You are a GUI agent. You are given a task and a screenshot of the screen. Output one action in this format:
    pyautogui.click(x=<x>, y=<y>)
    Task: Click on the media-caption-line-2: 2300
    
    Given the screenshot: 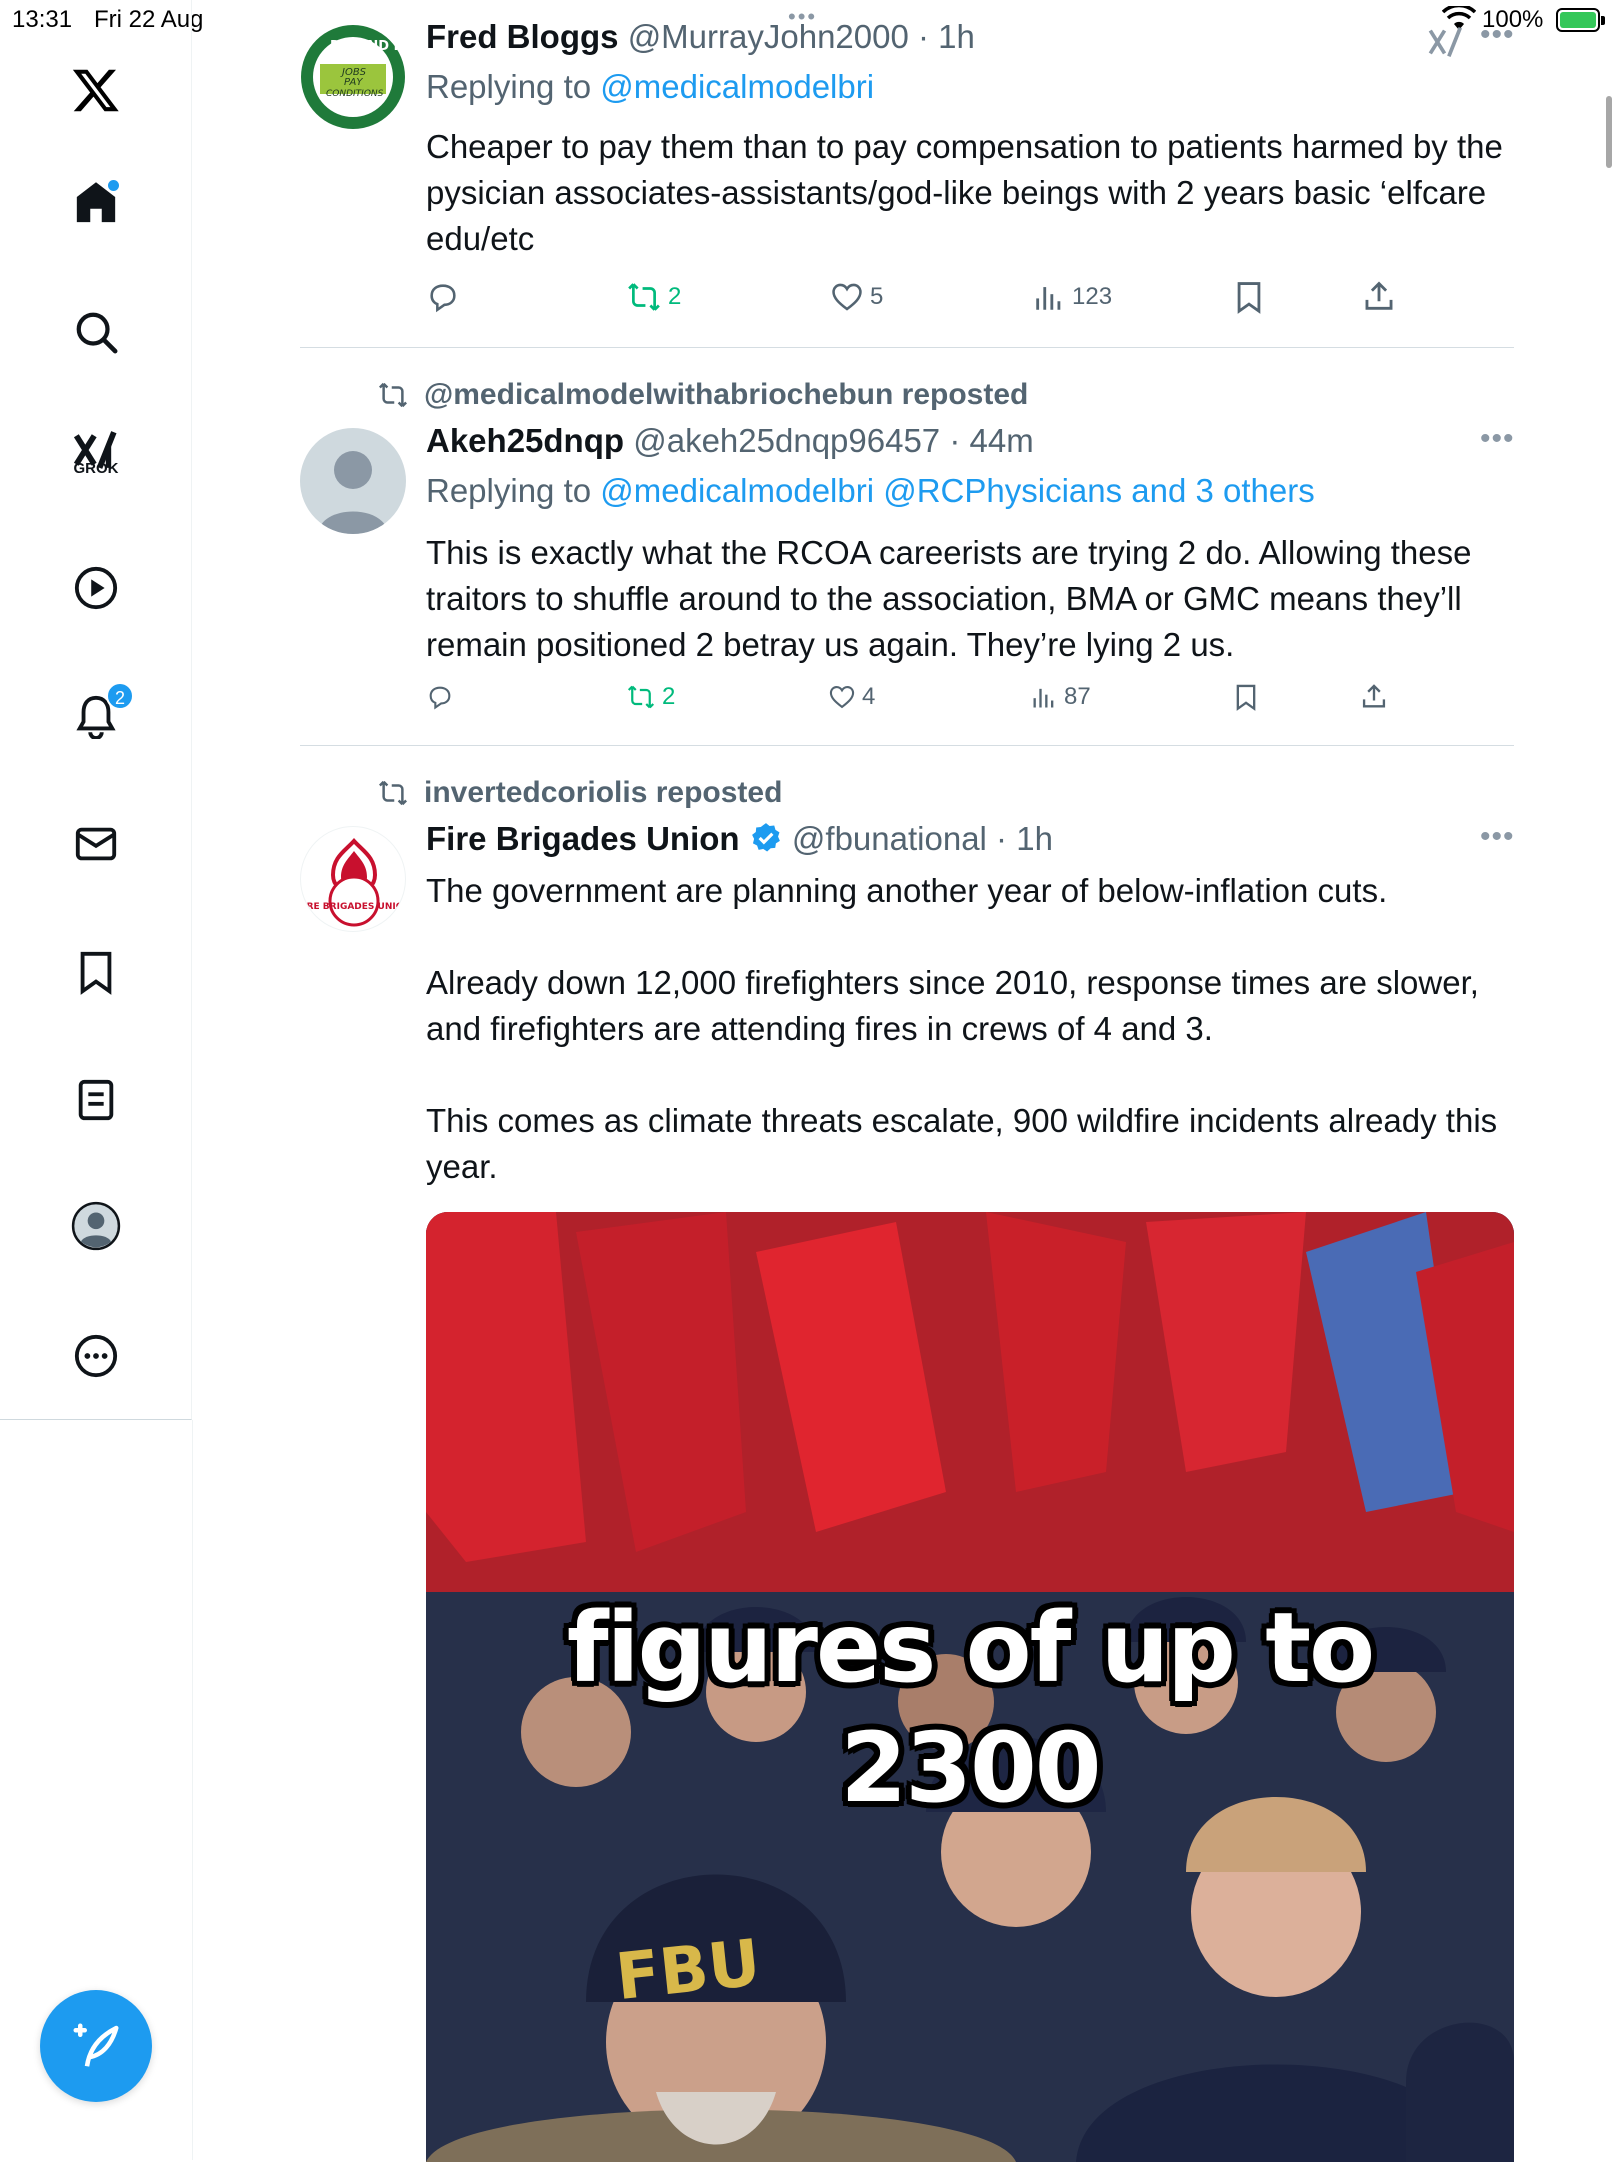 What is the action you would take?
    pyautogui.click(x=970, y=1768)
    